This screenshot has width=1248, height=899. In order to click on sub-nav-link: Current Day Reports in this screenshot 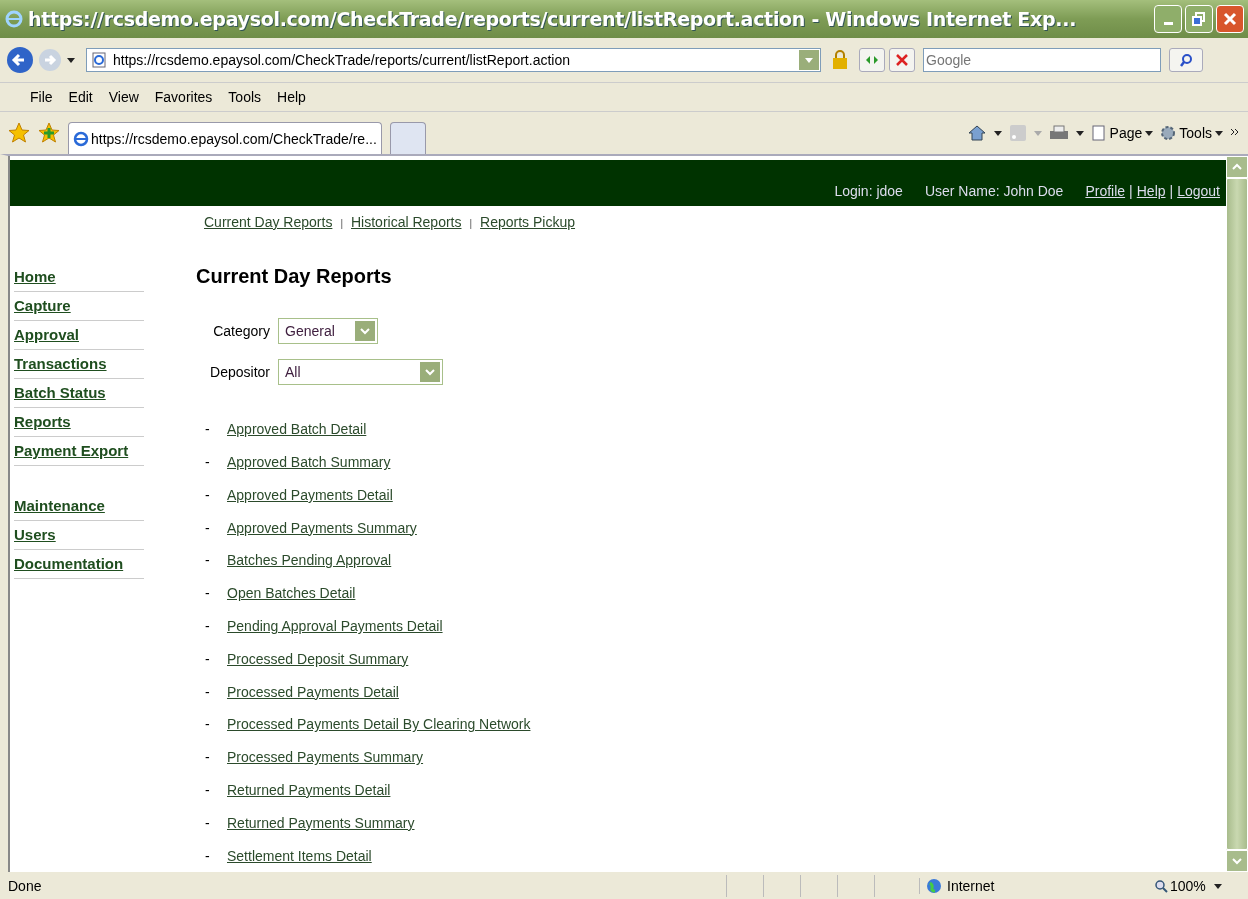, I will do `click(268, 221)`.